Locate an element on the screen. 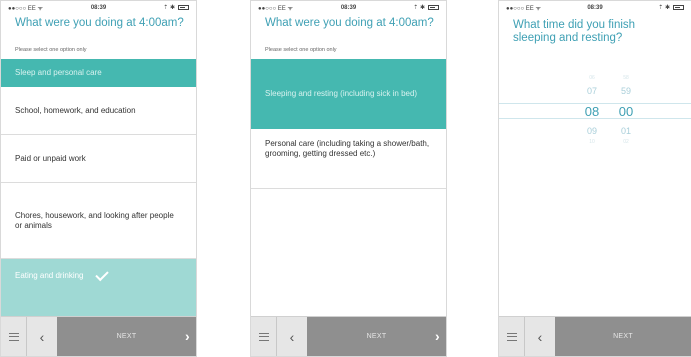 The height and width of the screenshot is (357, 691). picker-minute: 59 is located at coordinates (626, 91).